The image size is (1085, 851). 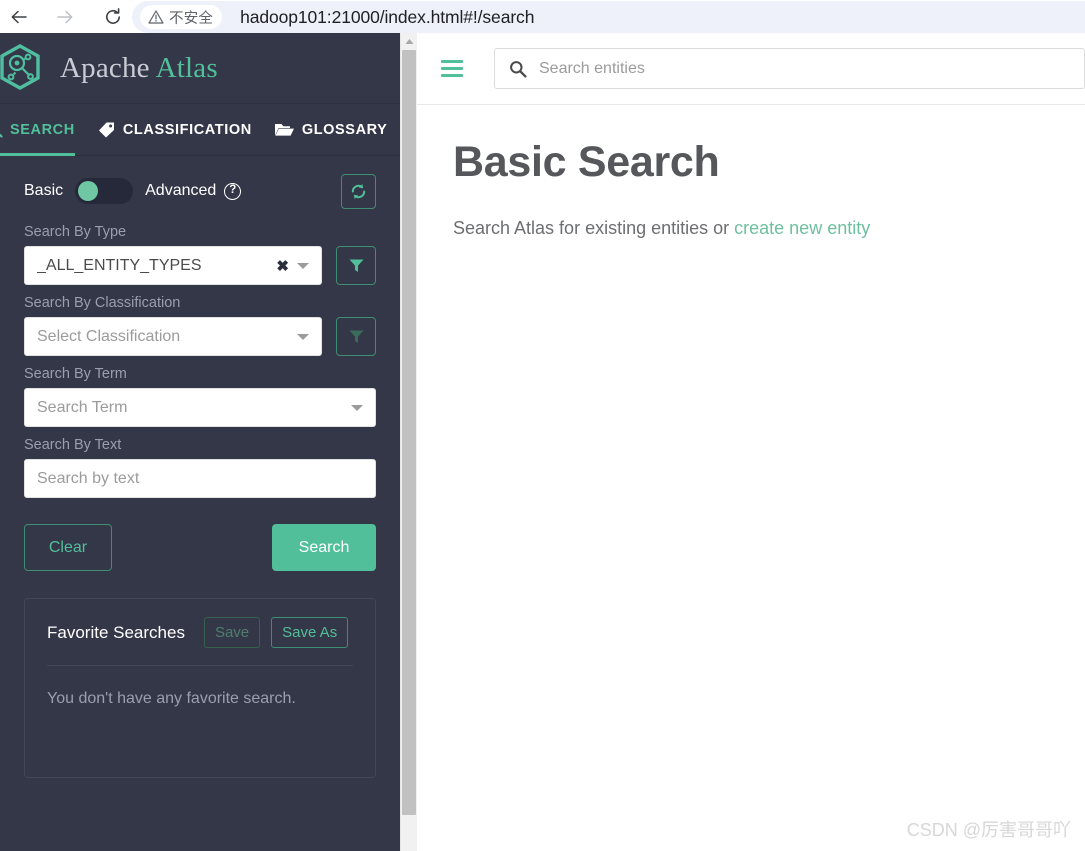 I want to click on magnifier-icon, so click(x=1, y=135).